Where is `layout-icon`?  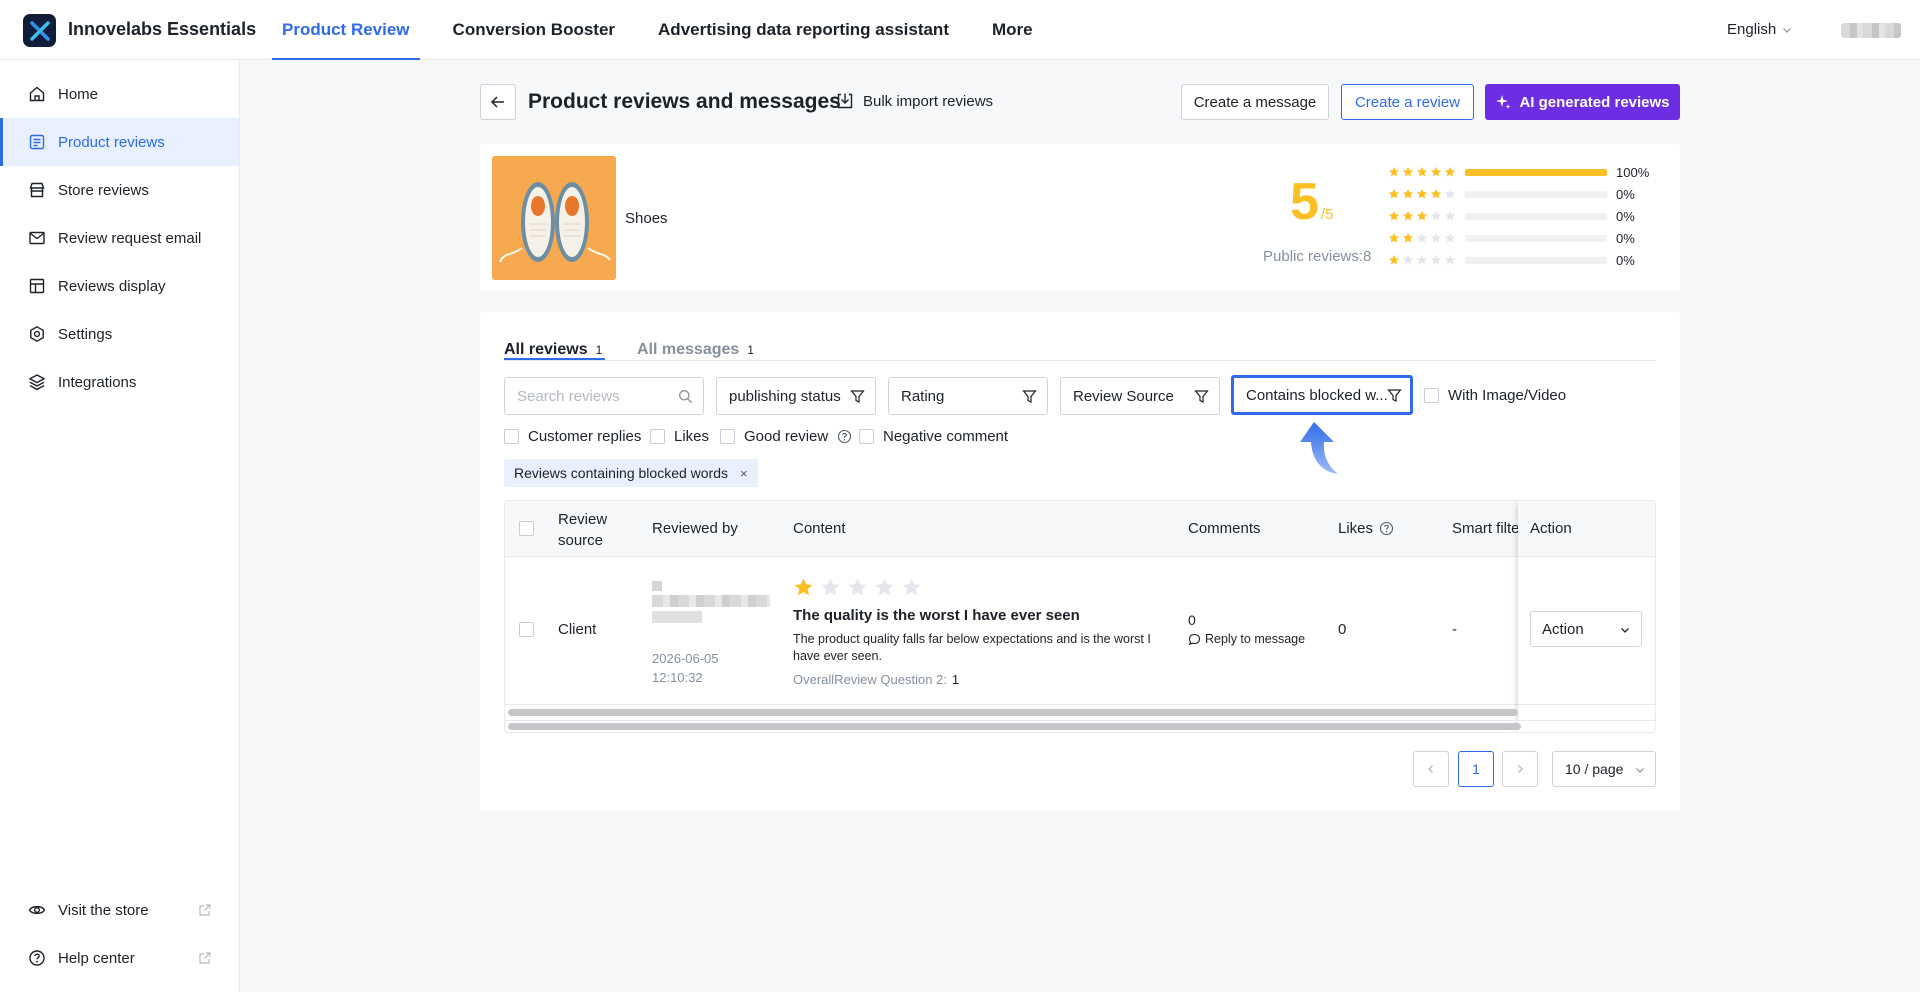 layout-icon is located at coordinates (37, 286).